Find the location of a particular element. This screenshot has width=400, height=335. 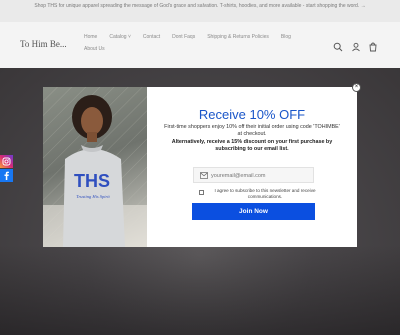

shirt-logo-text: THS is located at coordinates (92, 181).